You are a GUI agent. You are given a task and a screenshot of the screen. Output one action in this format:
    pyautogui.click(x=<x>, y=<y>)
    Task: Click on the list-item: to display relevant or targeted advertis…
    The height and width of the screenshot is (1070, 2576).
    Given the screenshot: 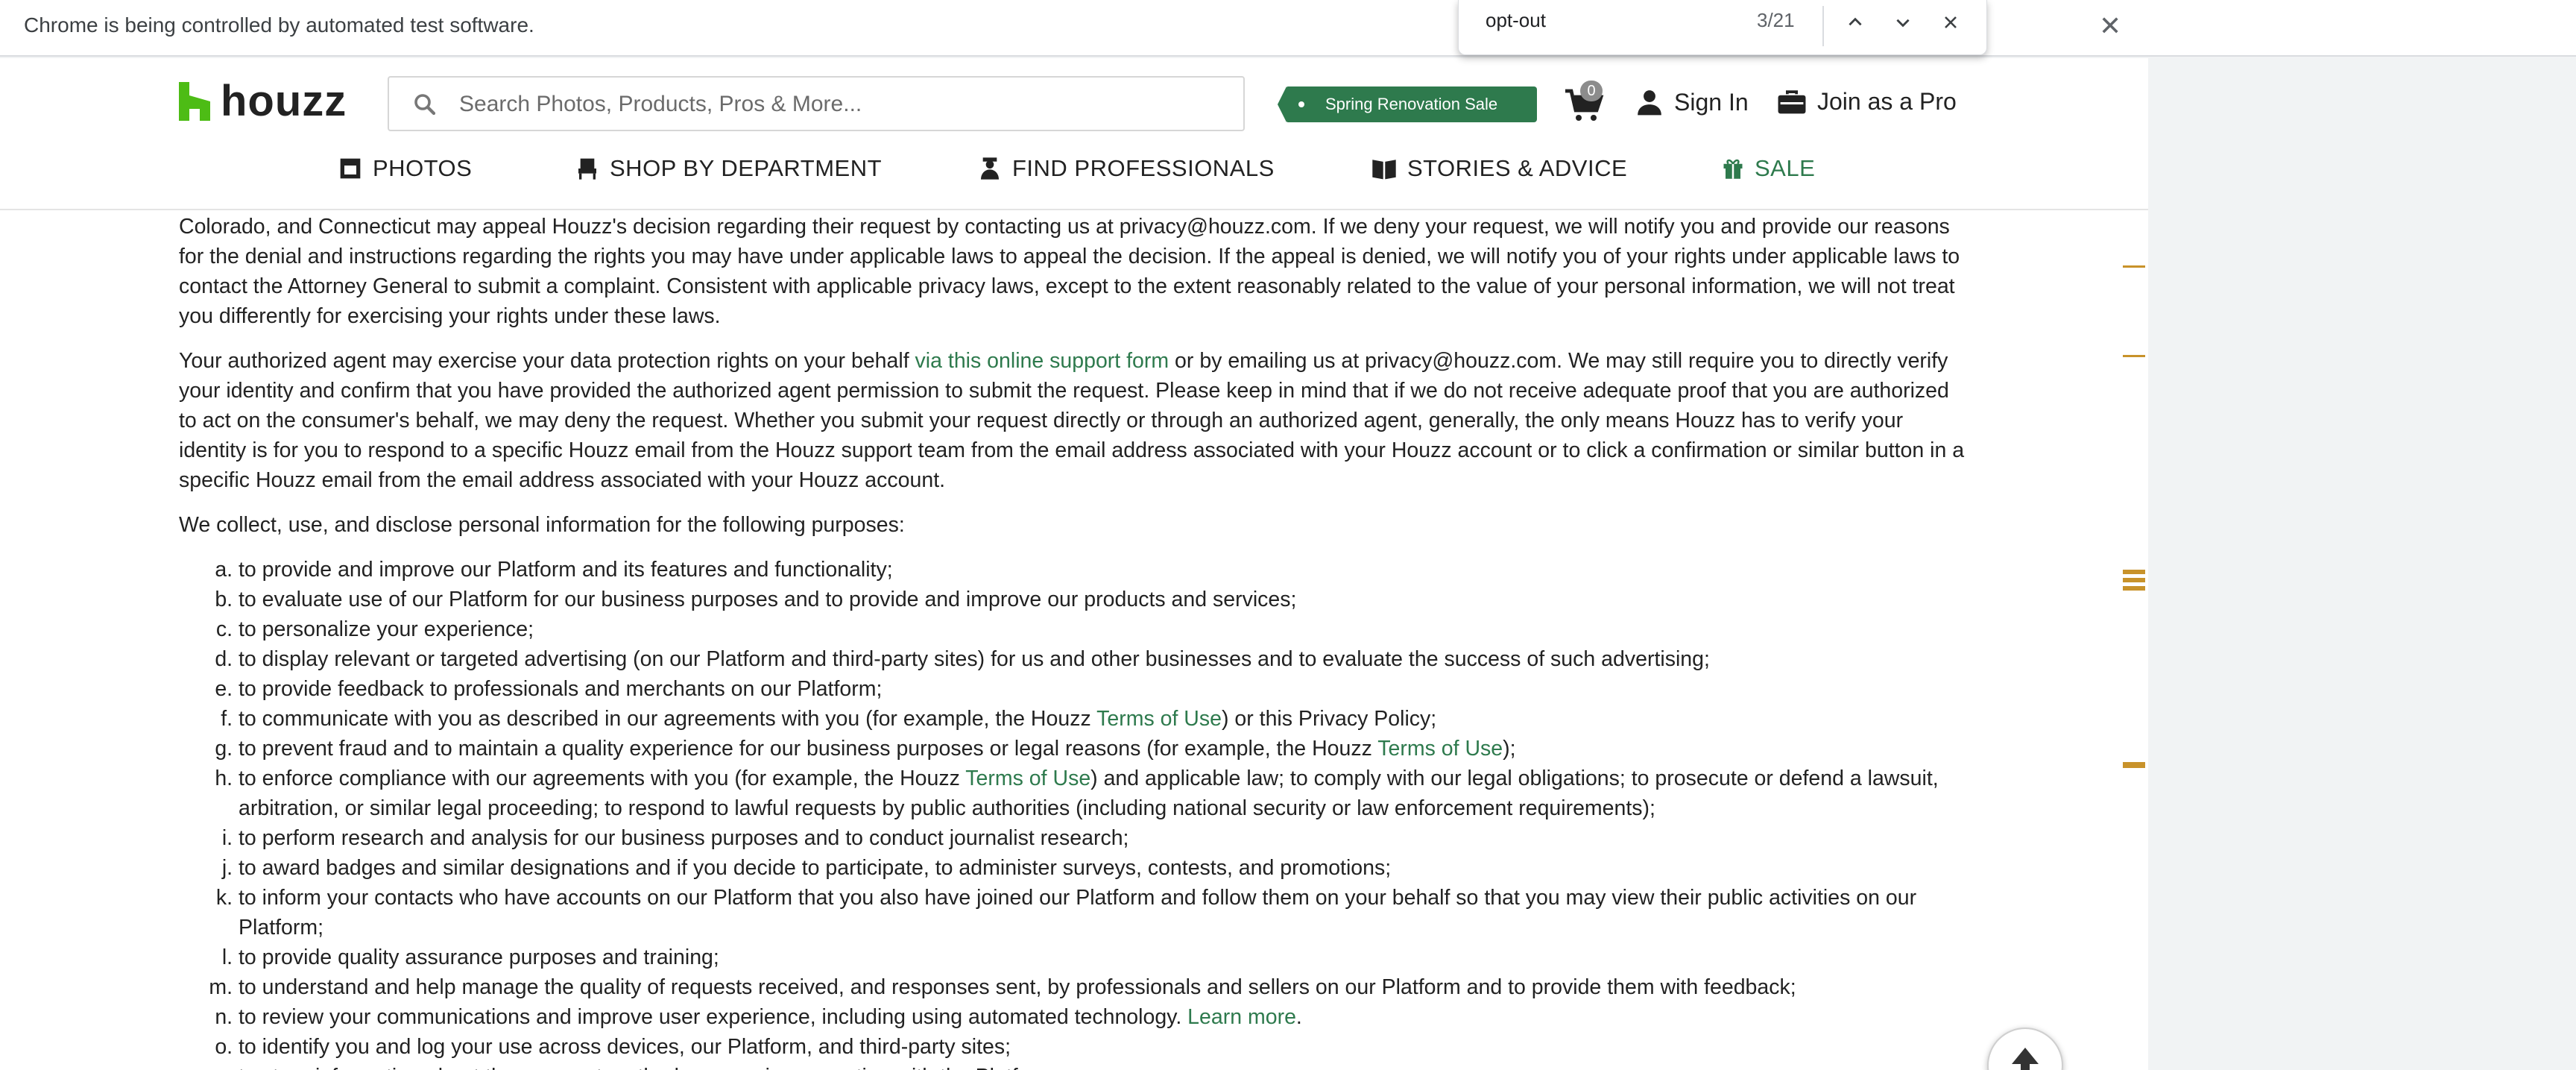 What is the action you would take?
    pyautogui.click(x=1103, y=659)
    